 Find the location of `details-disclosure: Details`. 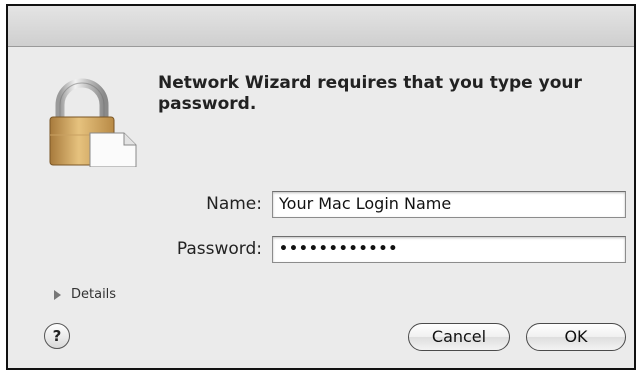

details-disclosure: Details is located at coordinates (85, 294).